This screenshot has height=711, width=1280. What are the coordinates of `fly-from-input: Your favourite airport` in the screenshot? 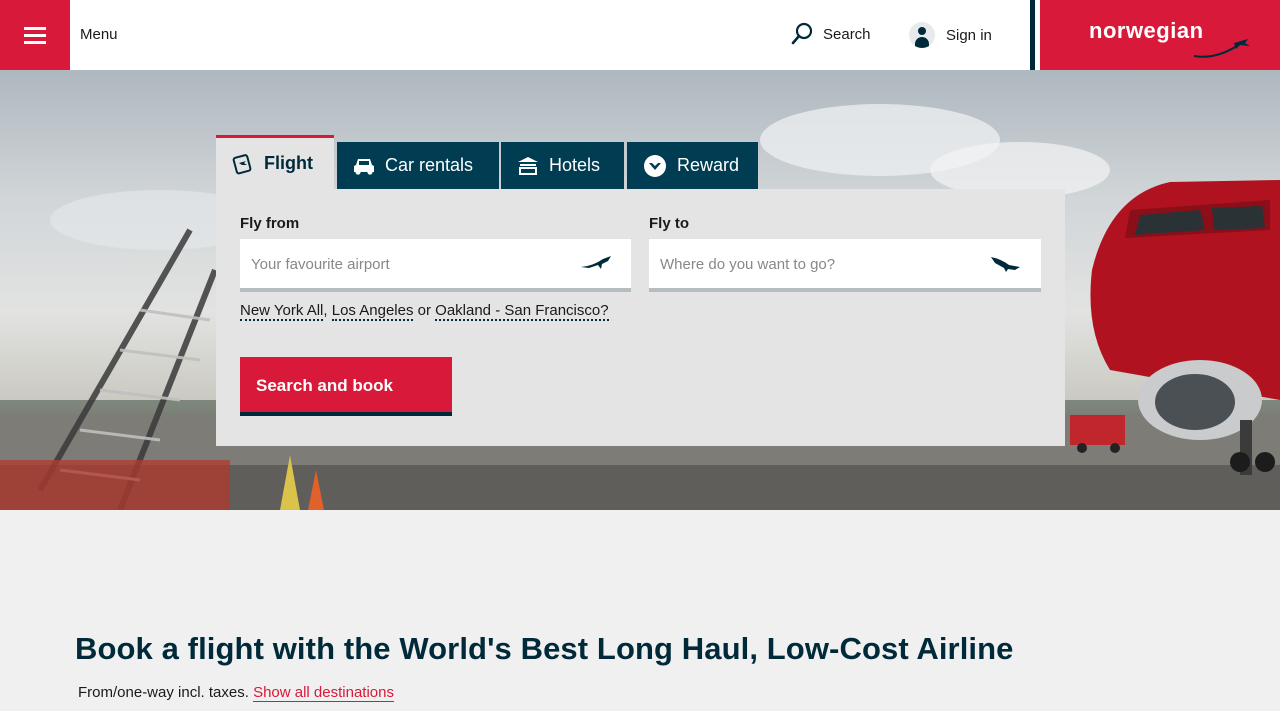 It's located at (435, 265).